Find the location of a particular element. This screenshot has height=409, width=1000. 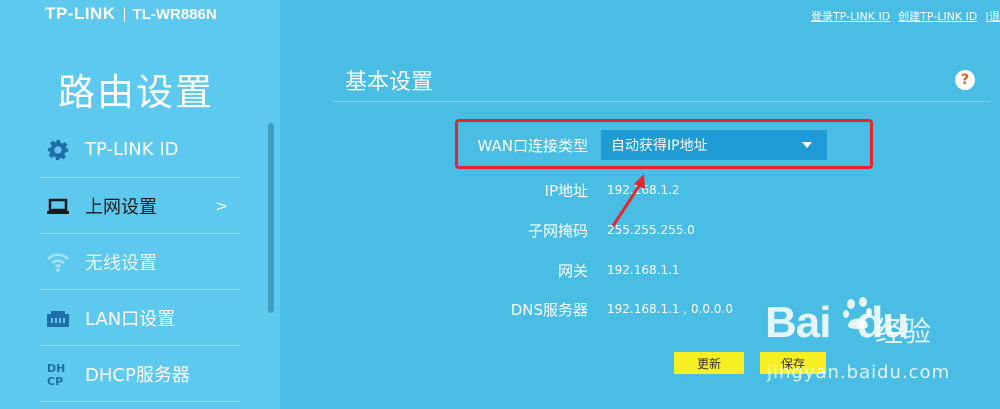

save-button: 保存 is located at coordinates (793, 363).